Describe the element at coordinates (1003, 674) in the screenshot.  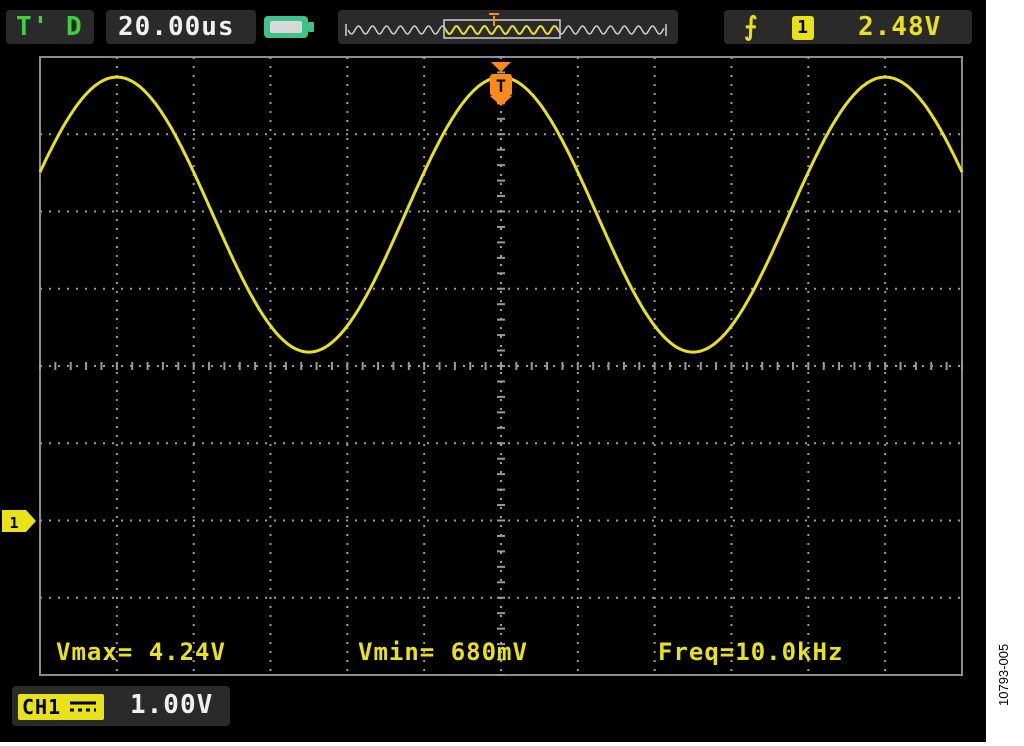
I see `figure-id-label: 10793-005` at that location.